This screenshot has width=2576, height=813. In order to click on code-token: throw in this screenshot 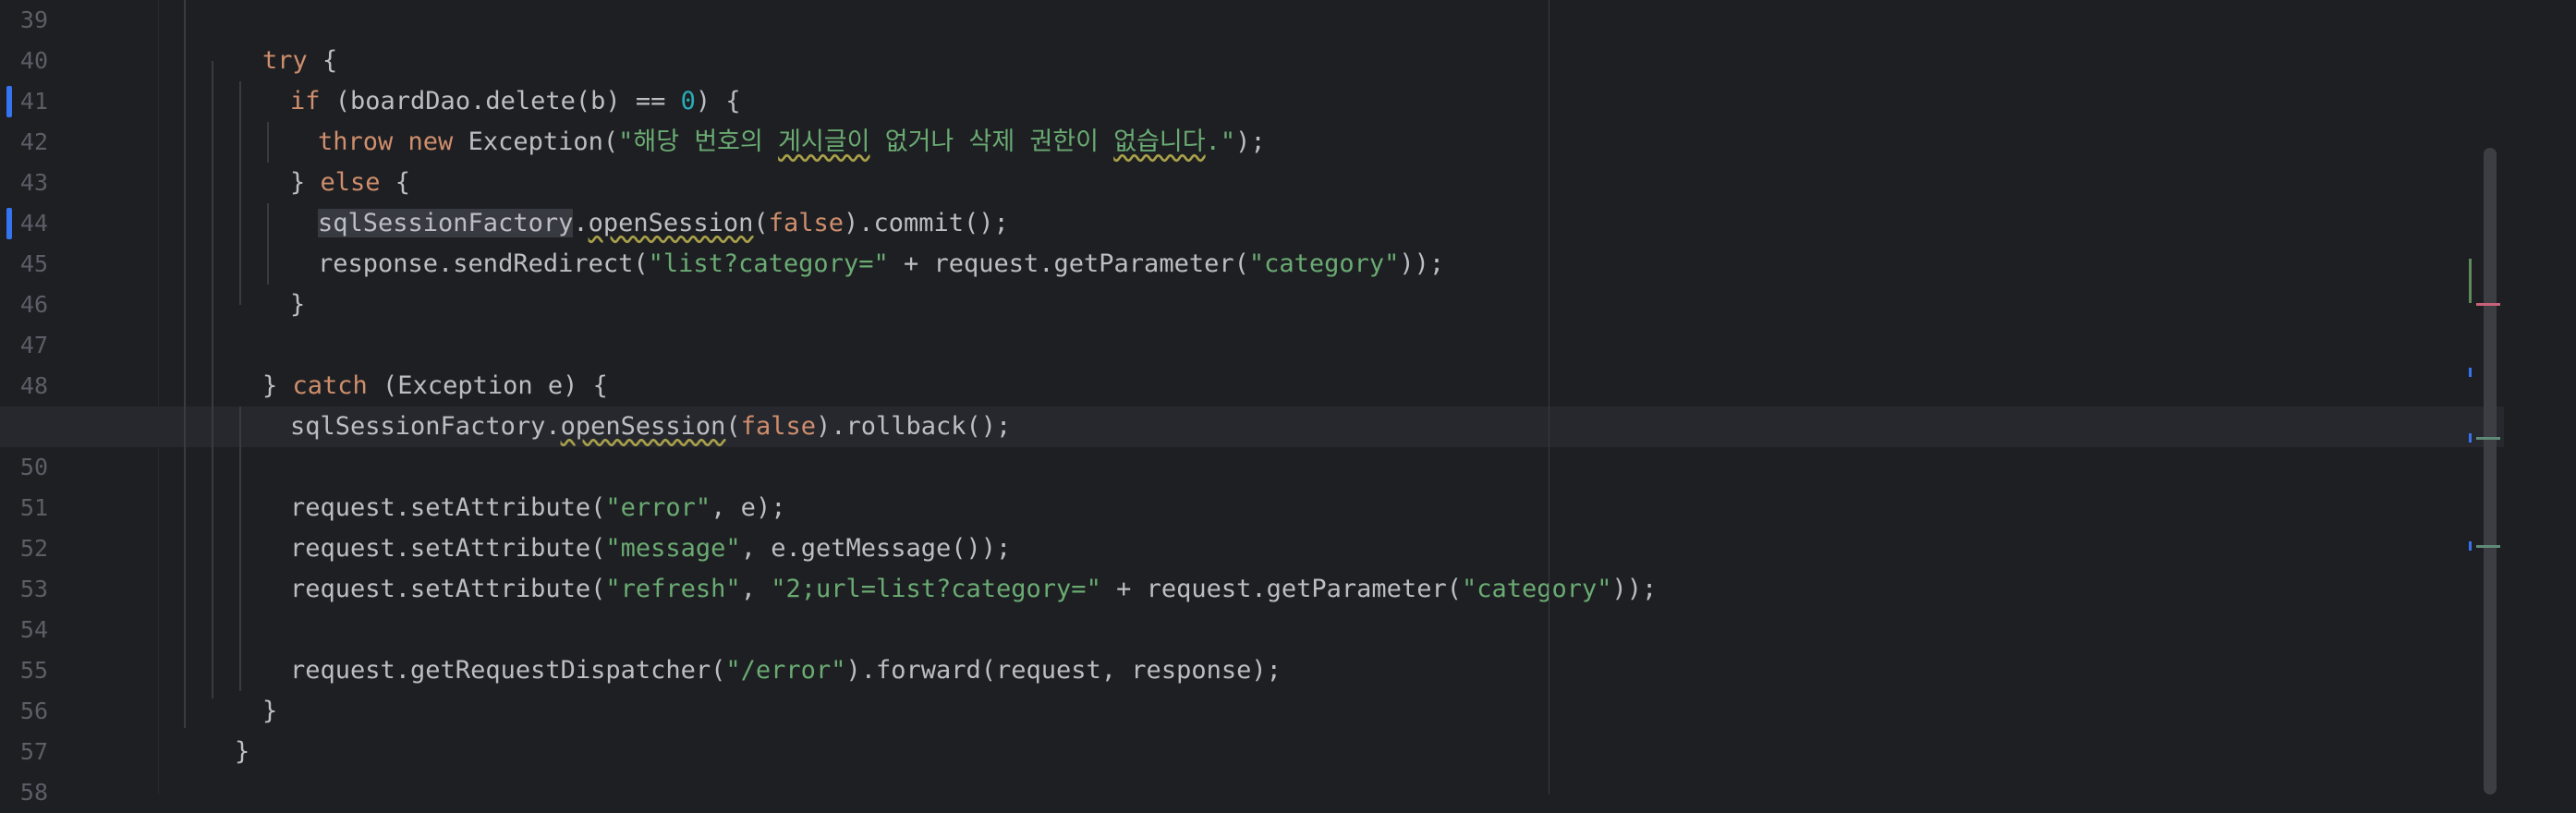, I will do `click(356, 141)`.